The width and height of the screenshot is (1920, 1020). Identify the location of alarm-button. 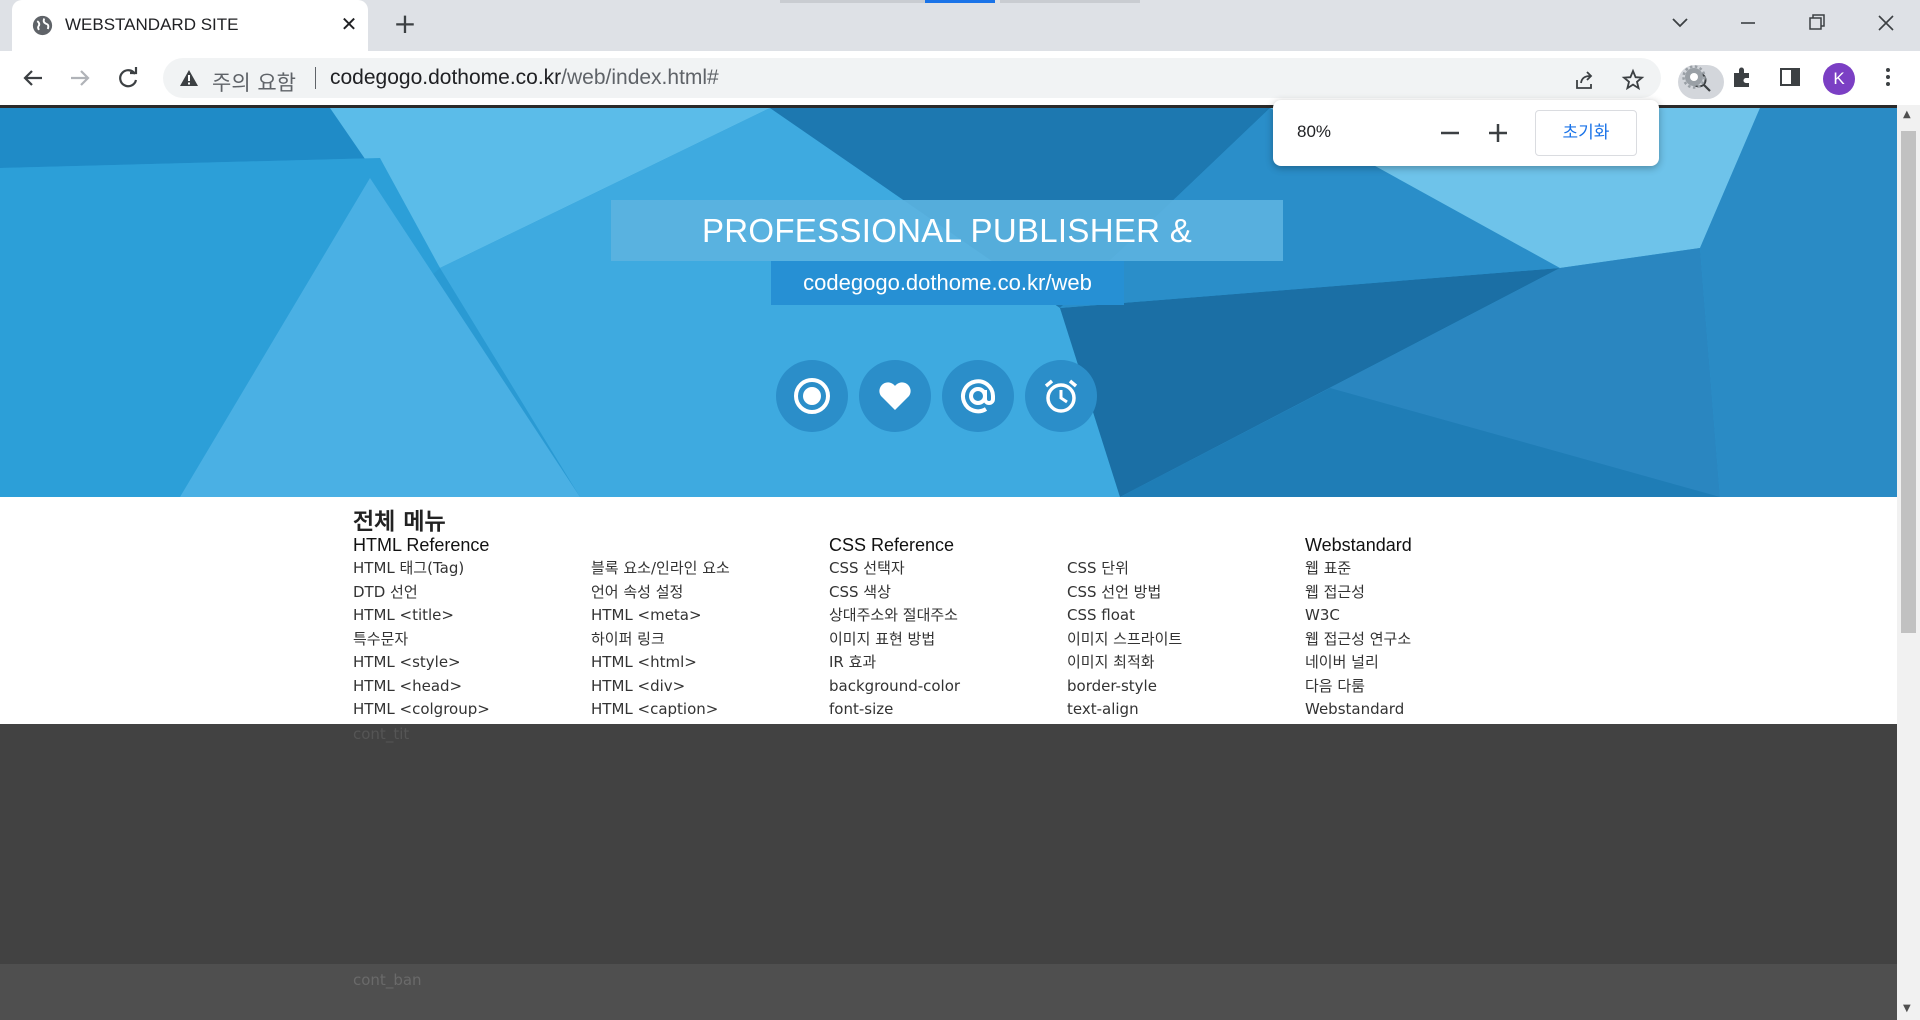
(1061, 396).